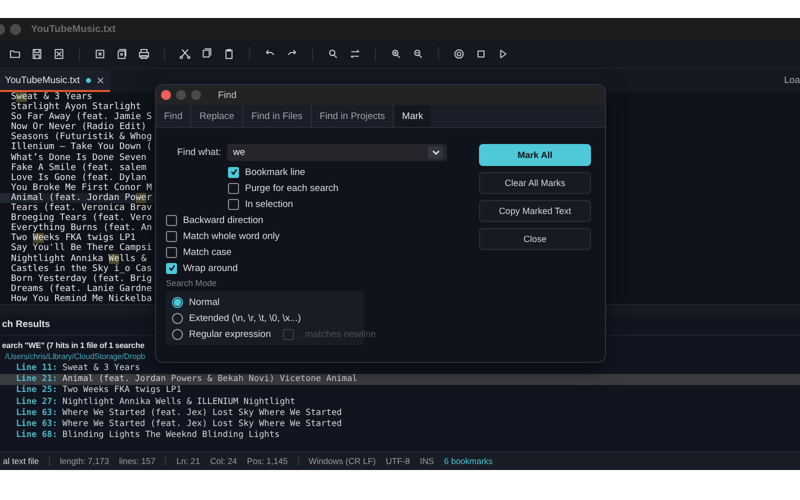 The height and width of the screenshot is (500, 800). What do you see at coordinates (316, 220) in the screenshot?
I see `option-checkbox: Backward direction` at bounding box center [316, 220].